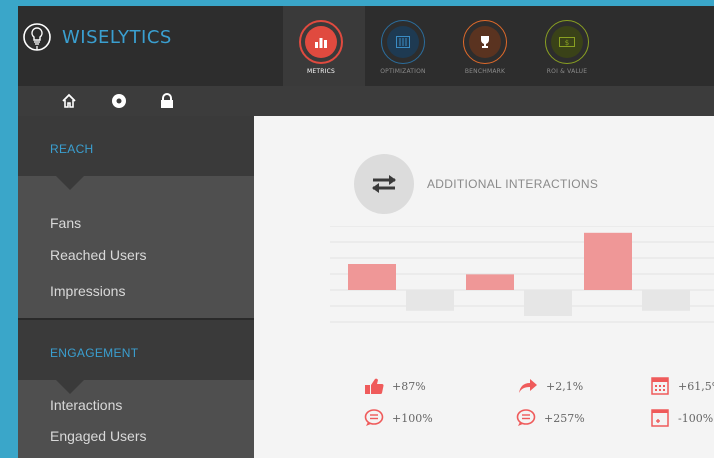 This screenshot has width=714, height=458. I want to click on tab-benchmark-ring, so click(485, 42).